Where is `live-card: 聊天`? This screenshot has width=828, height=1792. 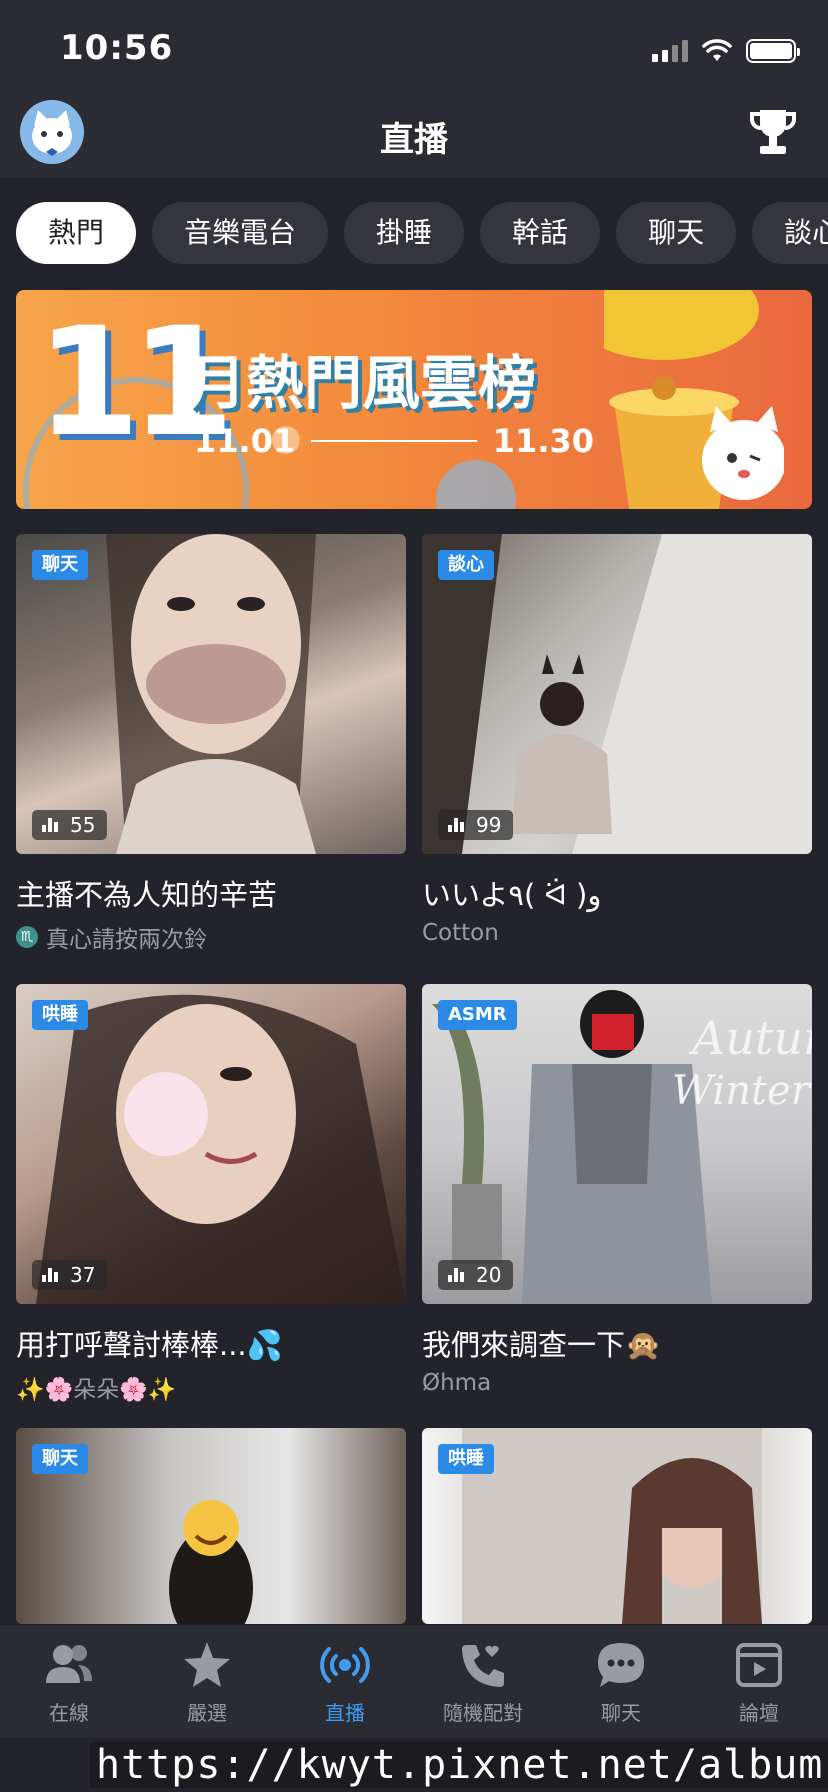
live-card: 聊天 is located at coordinates (211, 1526).